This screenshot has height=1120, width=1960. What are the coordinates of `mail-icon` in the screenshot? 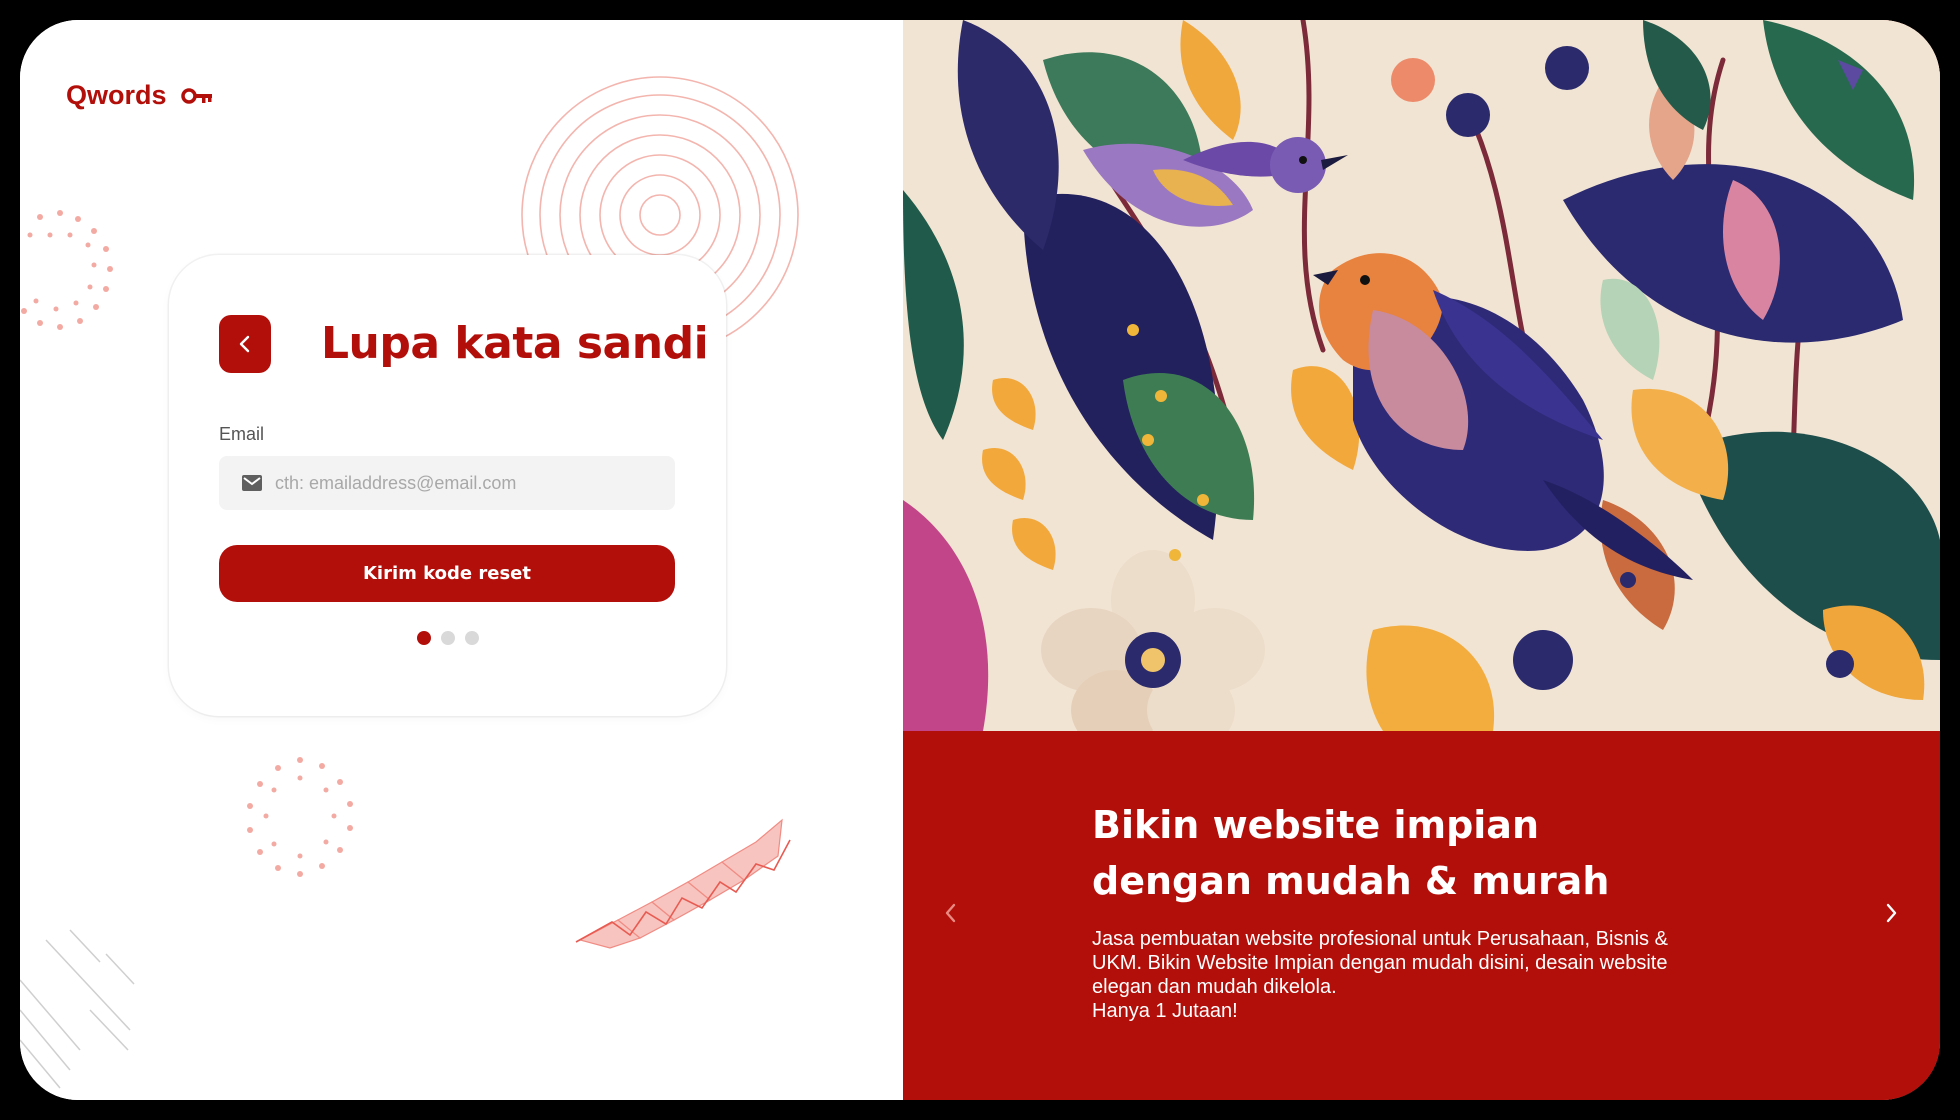 It's located at (252, 483).